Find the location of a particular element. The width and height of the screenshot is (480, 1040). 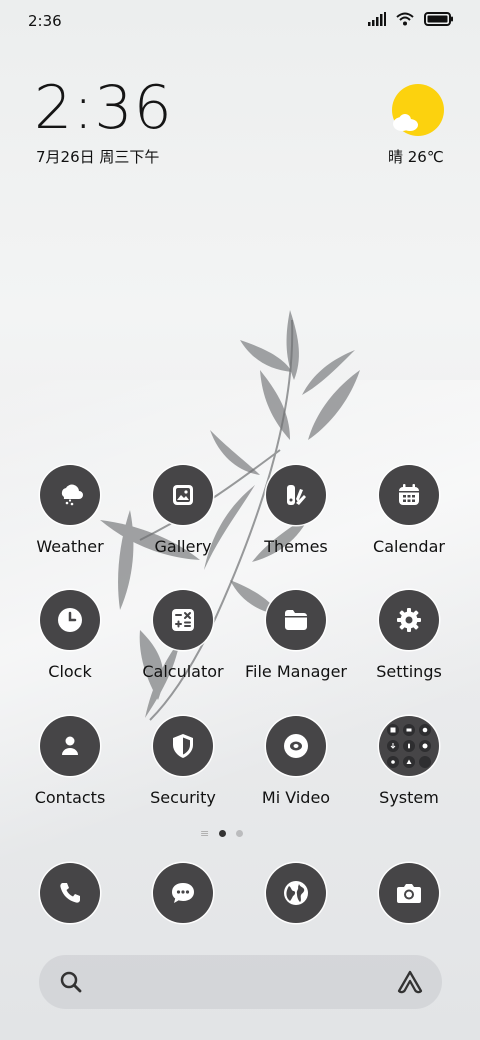

message-icon is located at coordinates (183, 893).